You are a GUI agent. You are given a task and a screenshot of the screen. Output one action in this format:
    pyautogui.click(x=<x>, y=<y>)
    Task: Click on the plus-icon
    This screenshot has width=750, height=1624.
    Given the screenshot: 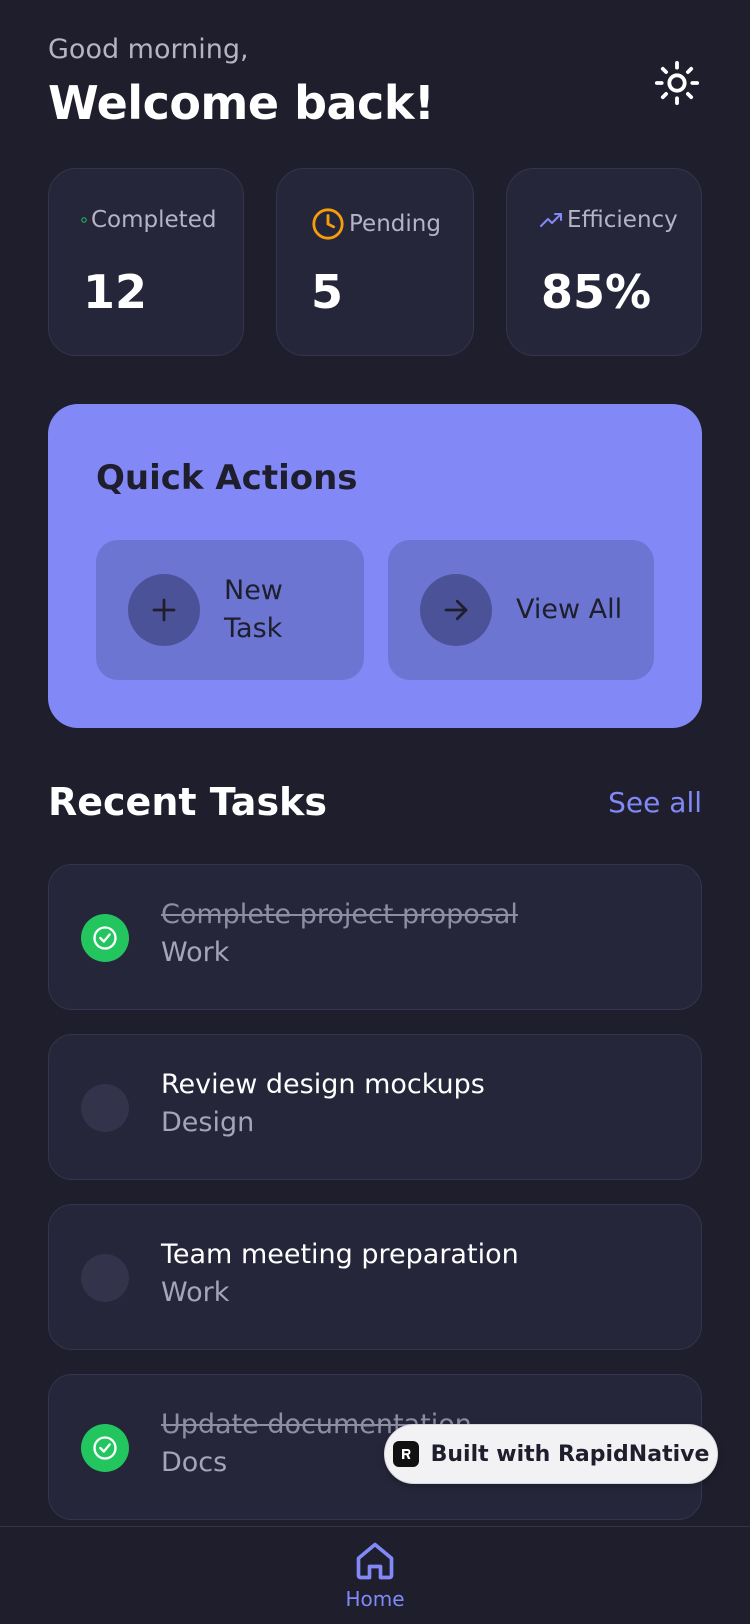 What is the action you would take?
    pyautogui.click(x=164, y=610)
    